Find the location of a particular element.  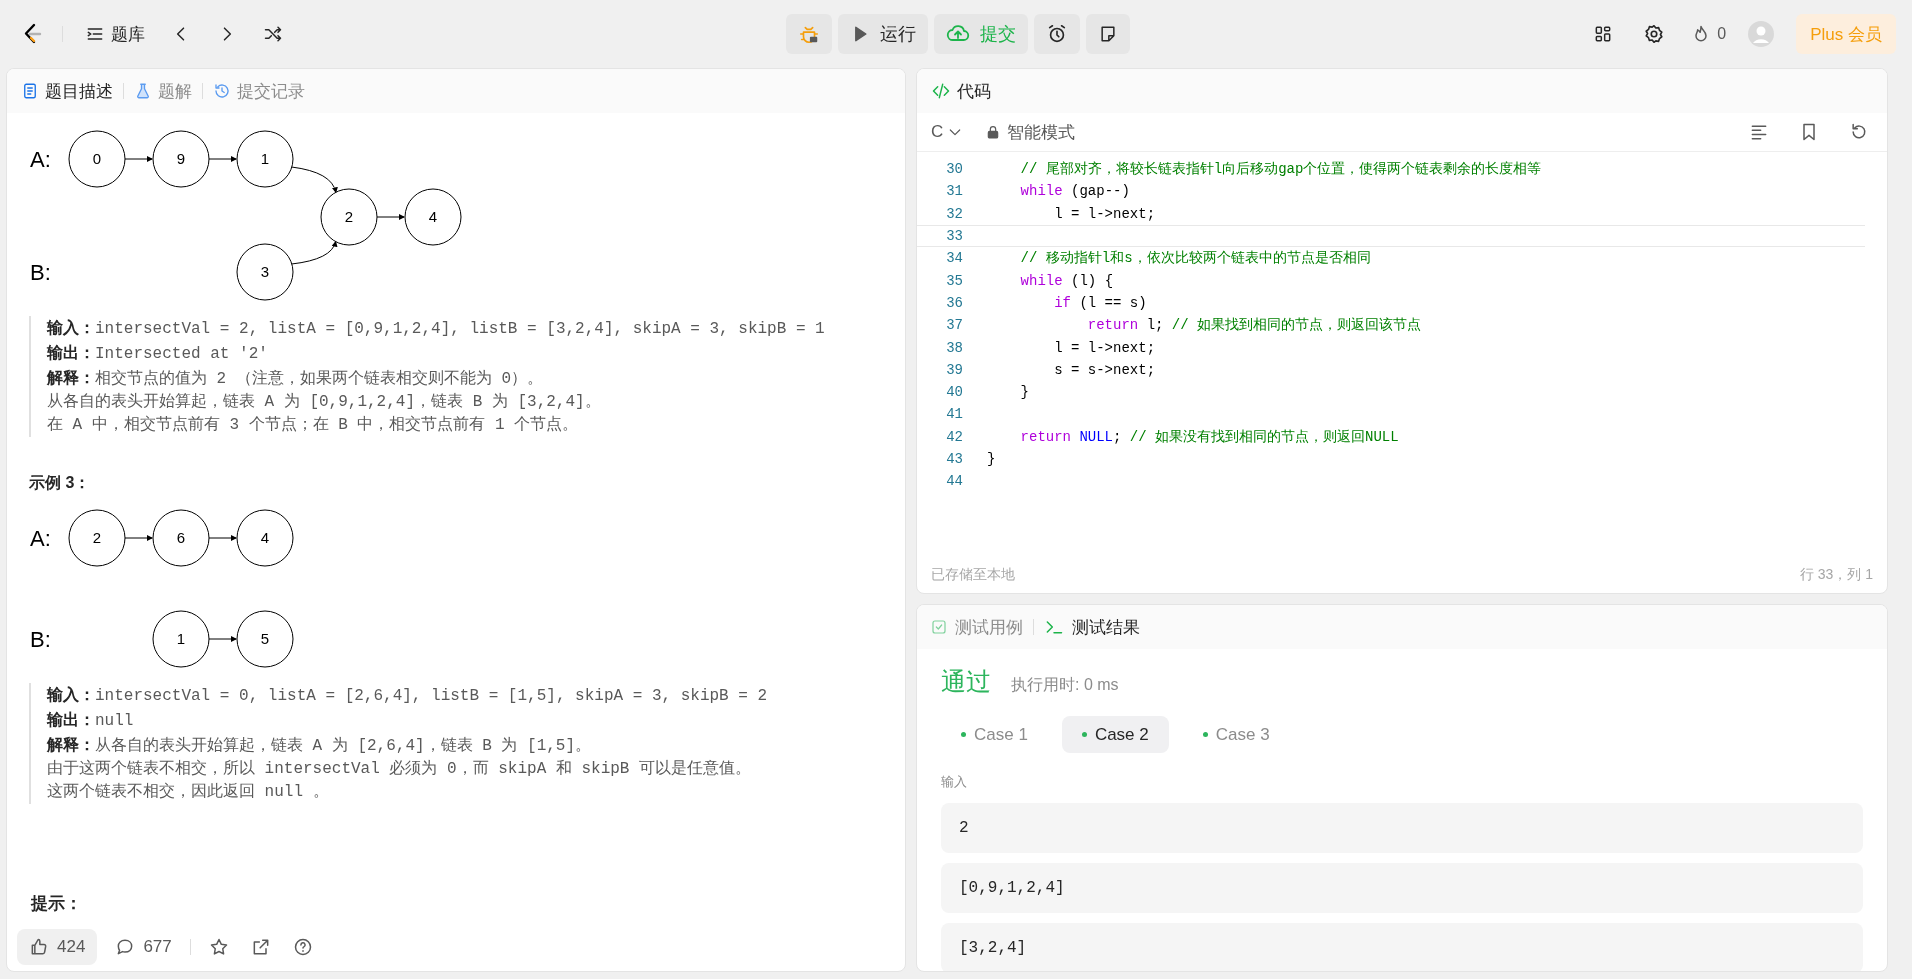

list-node: 3 is located at coordinates (265, 272).